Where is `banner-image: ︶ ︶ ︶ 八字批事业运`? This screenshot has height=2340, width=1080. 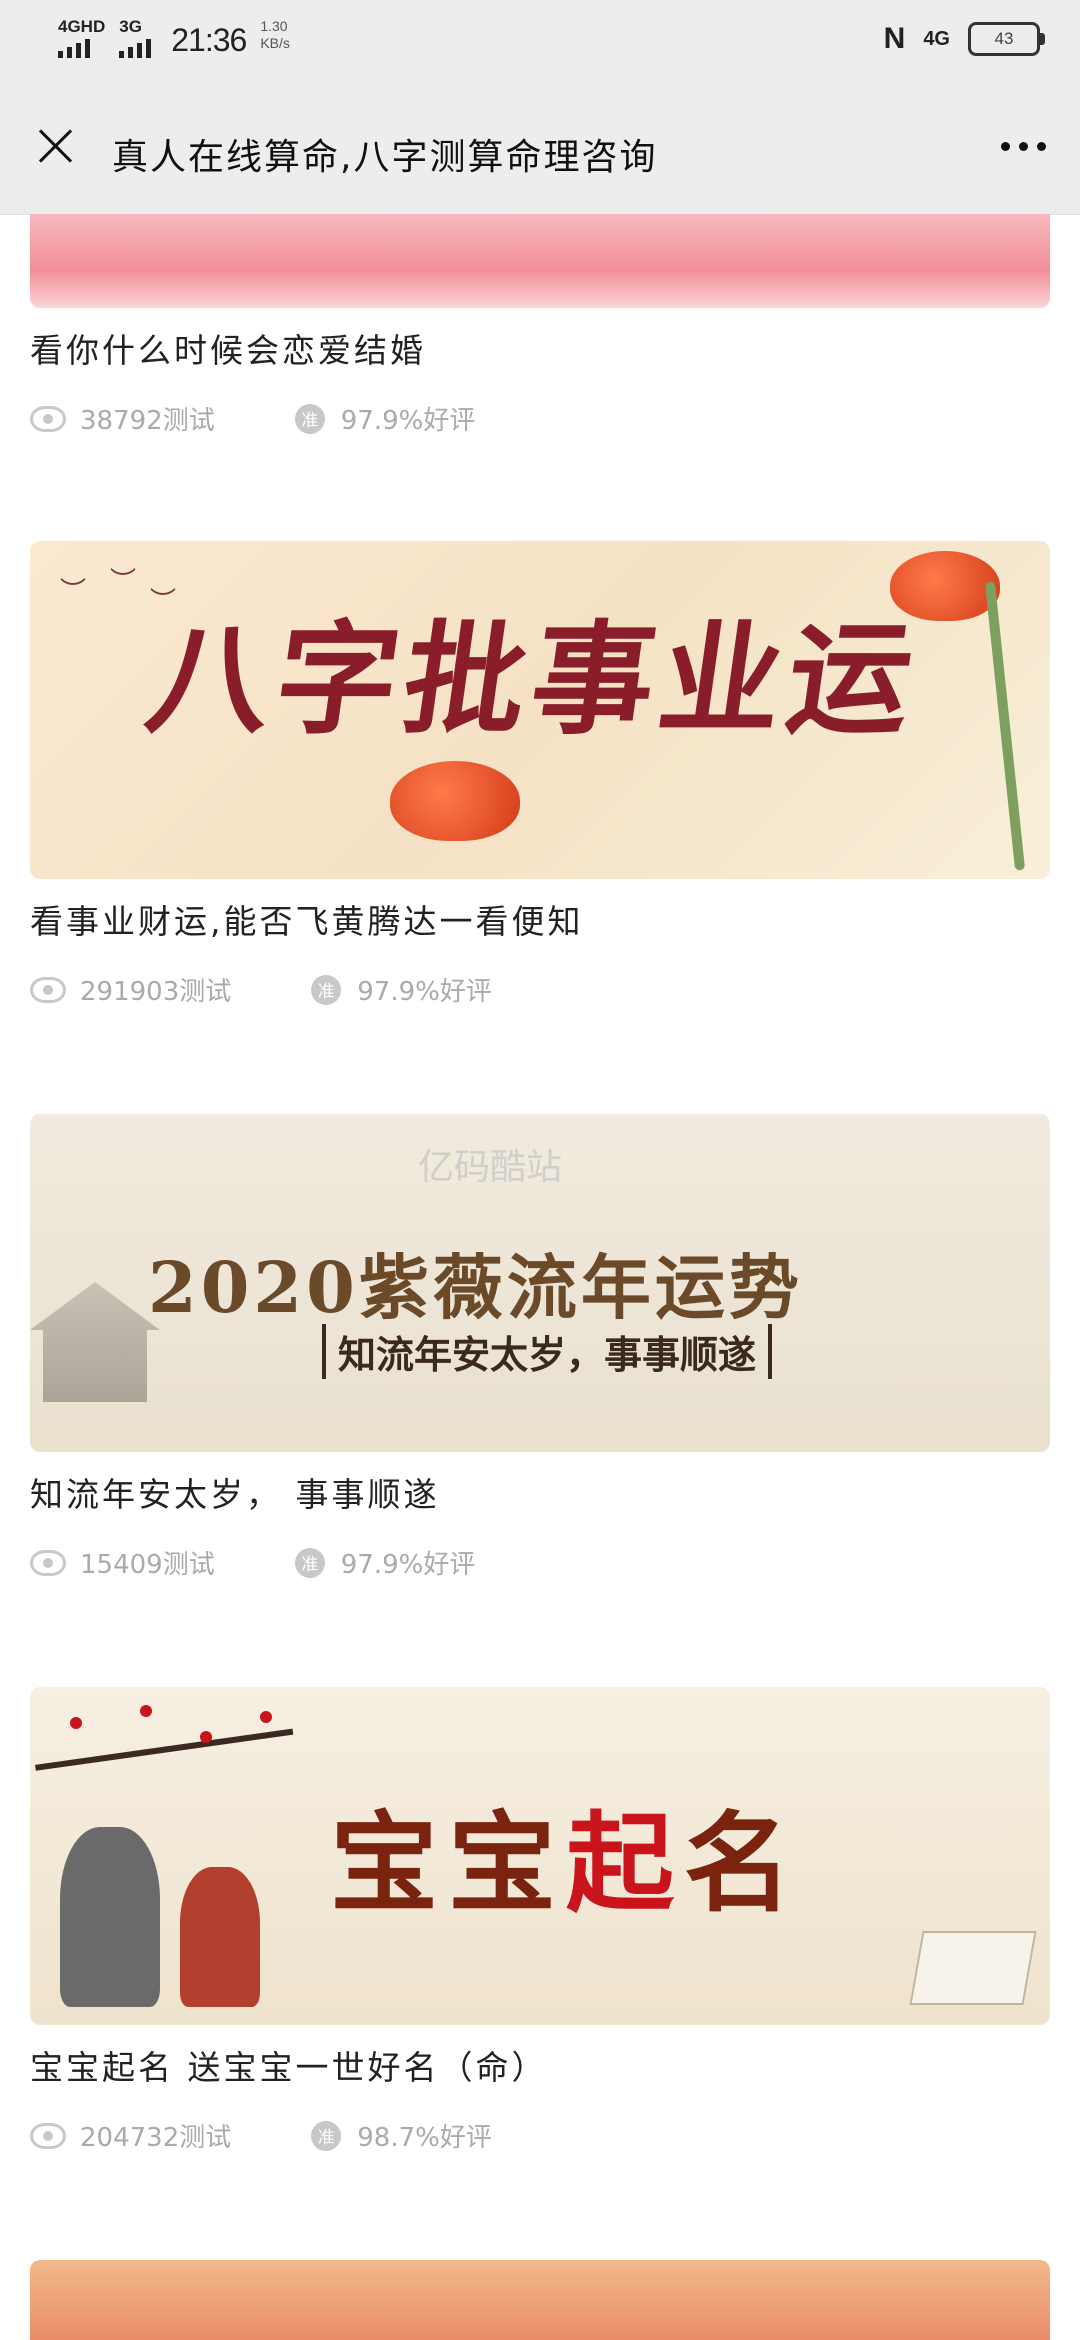
banner-image: ︶ ︶ ︶ 八字批事业运 is located at coordinates (540, 710).